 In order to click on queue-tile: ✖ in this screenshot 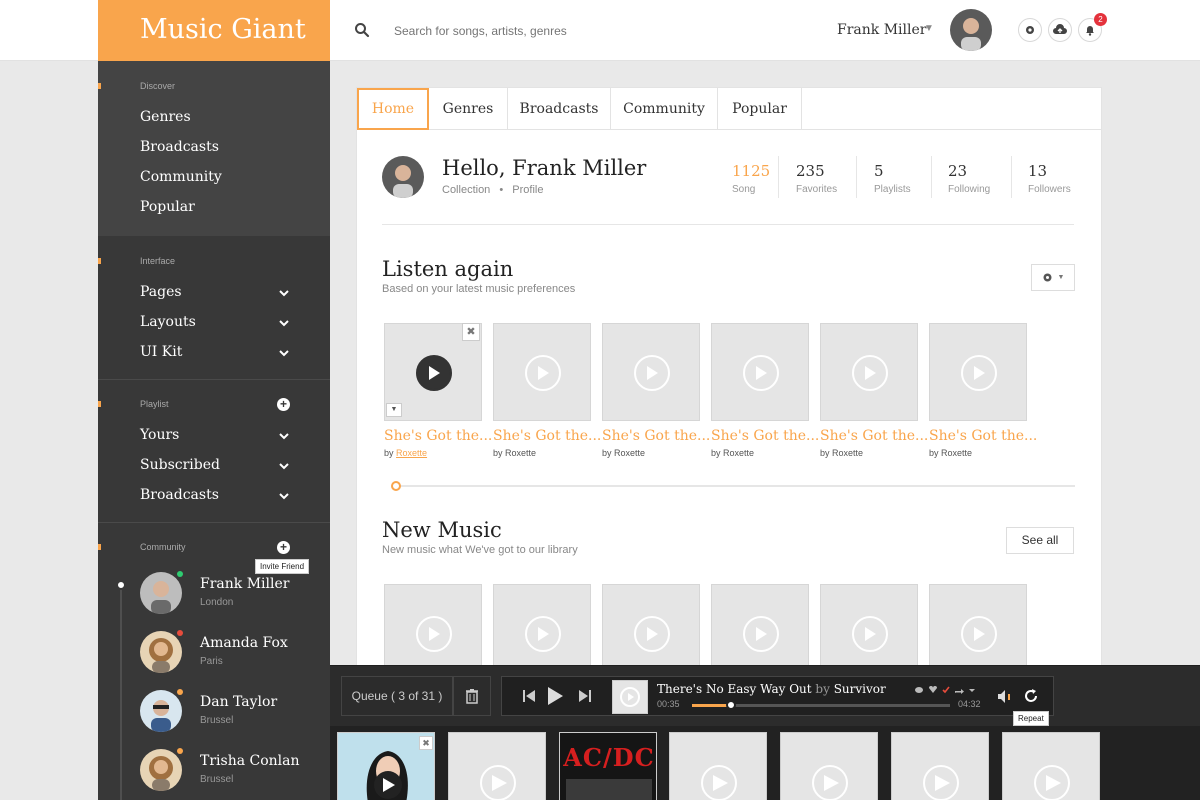, I will do `click(386, 766)`.